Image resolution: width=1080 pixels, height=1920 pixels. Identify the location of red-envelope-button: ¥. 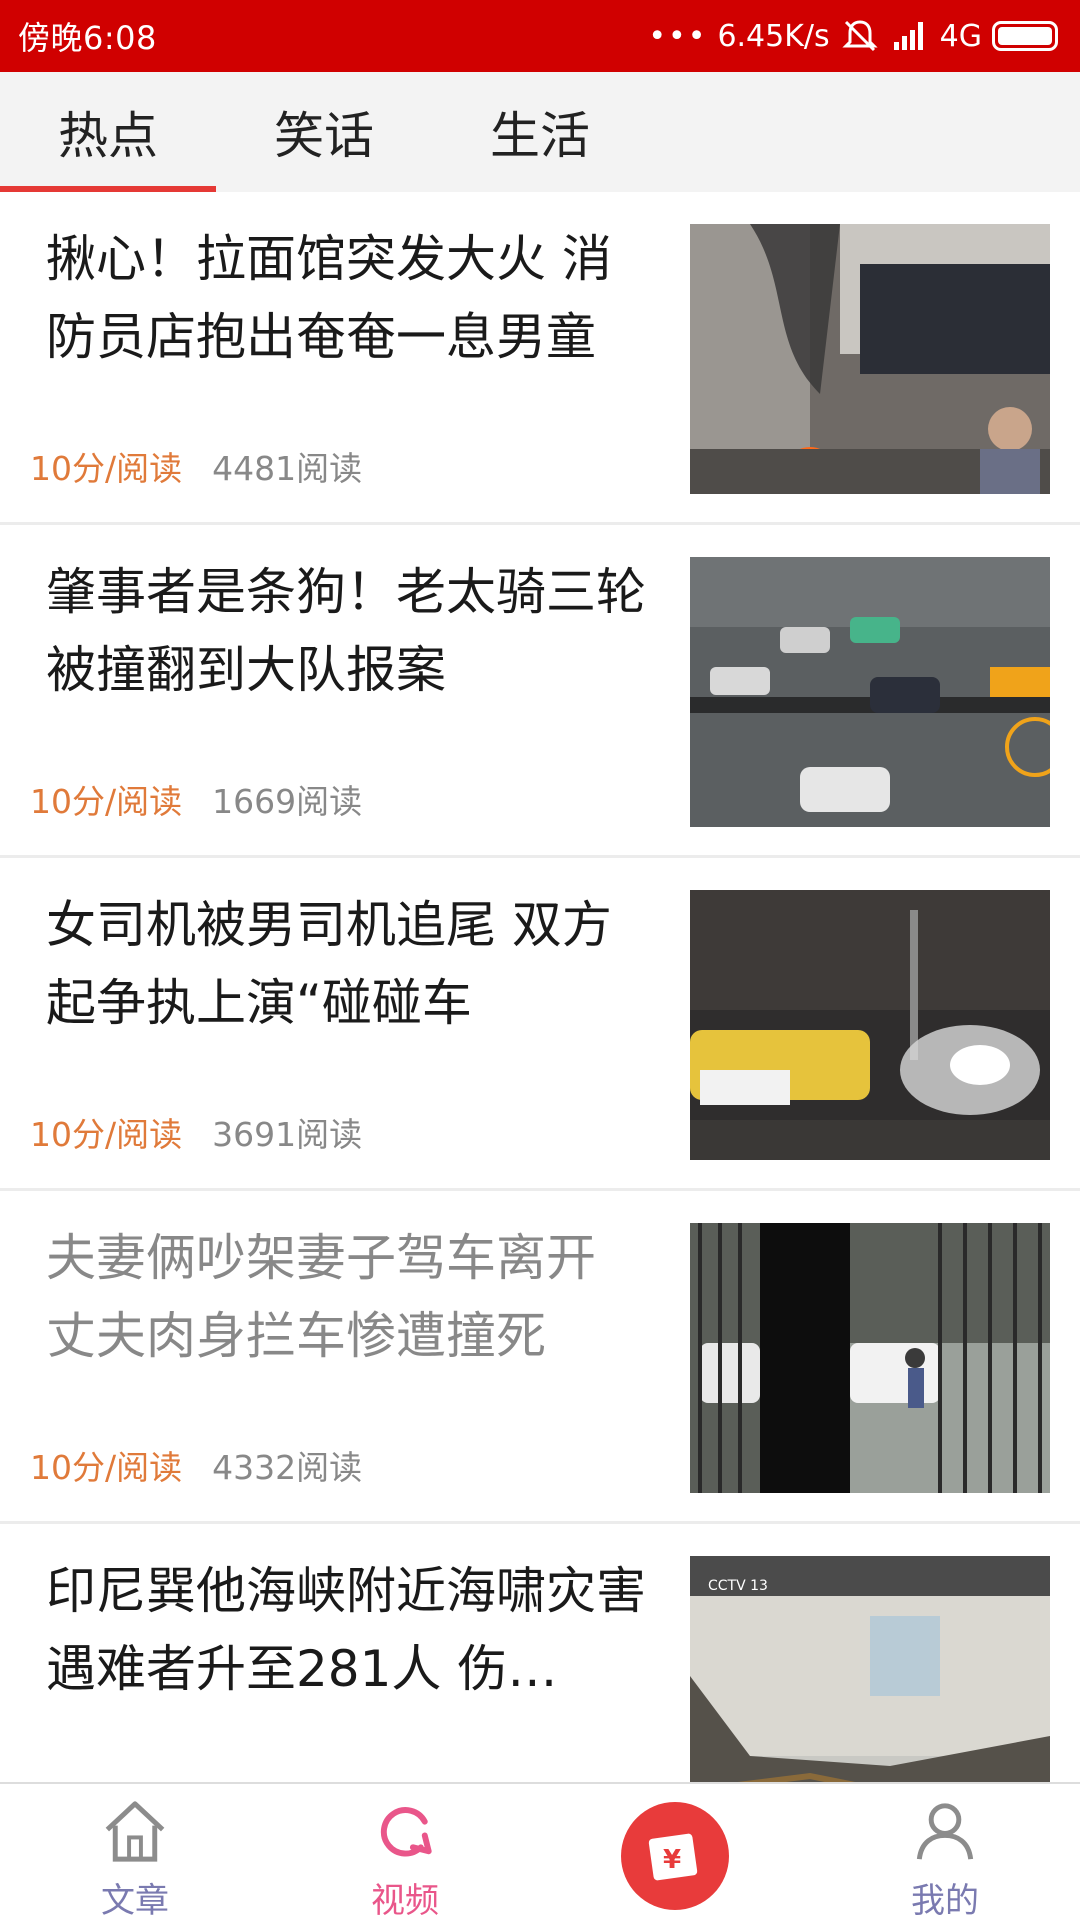
(675, 1856).